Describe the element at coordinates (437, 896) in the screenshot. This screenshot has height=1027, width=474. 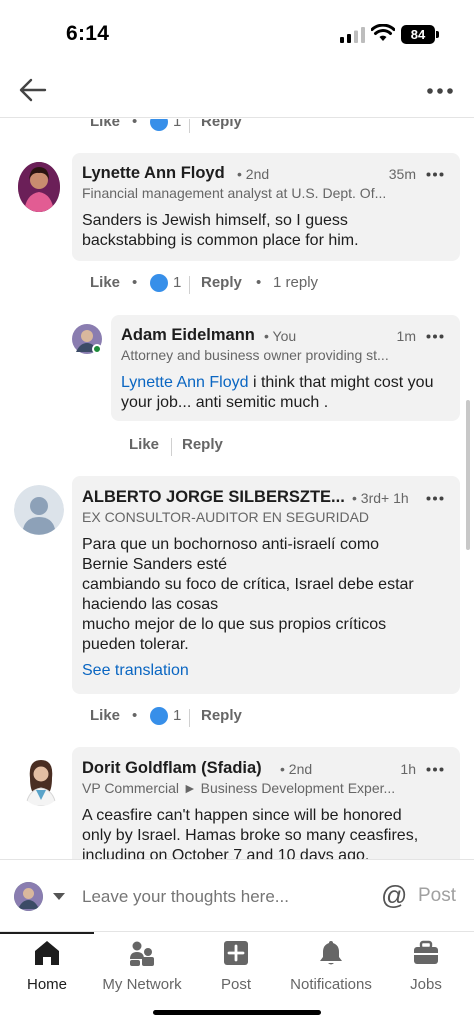
I see `post-button: Post` at that location.